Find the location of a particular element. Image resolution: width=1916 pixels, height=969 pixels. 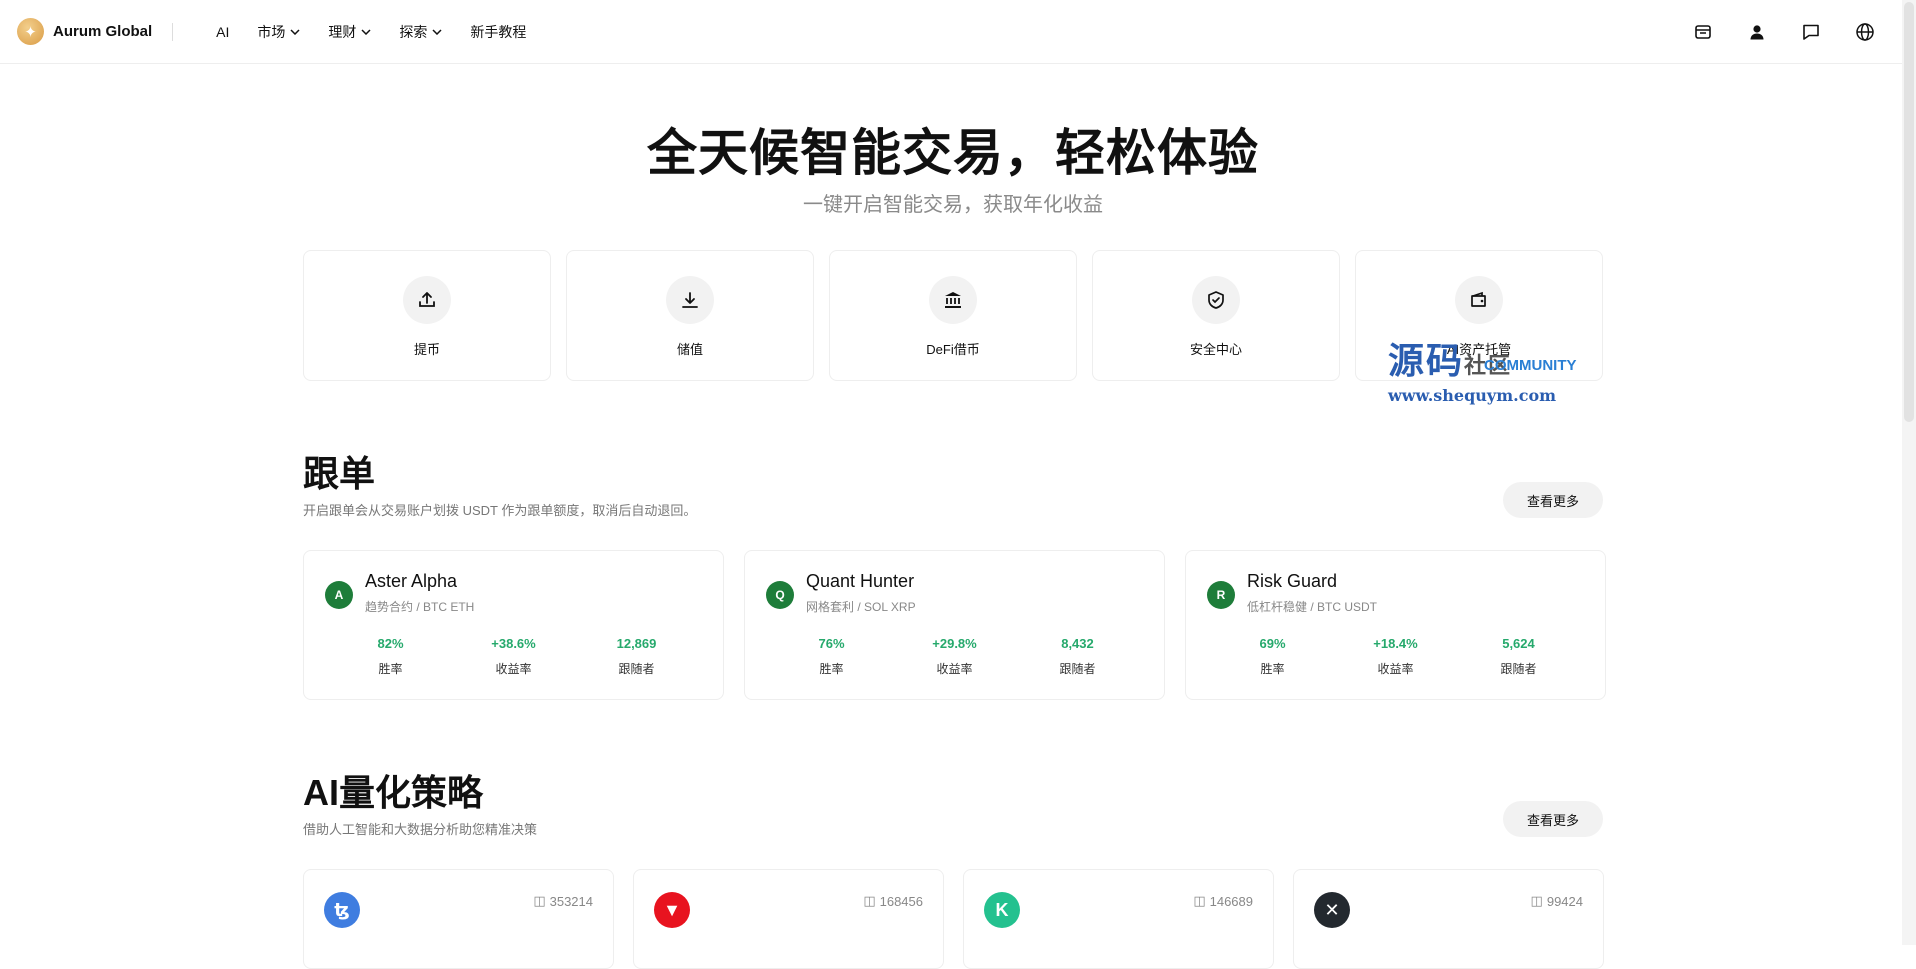

avatar: A is located at coordinates (339, 595).